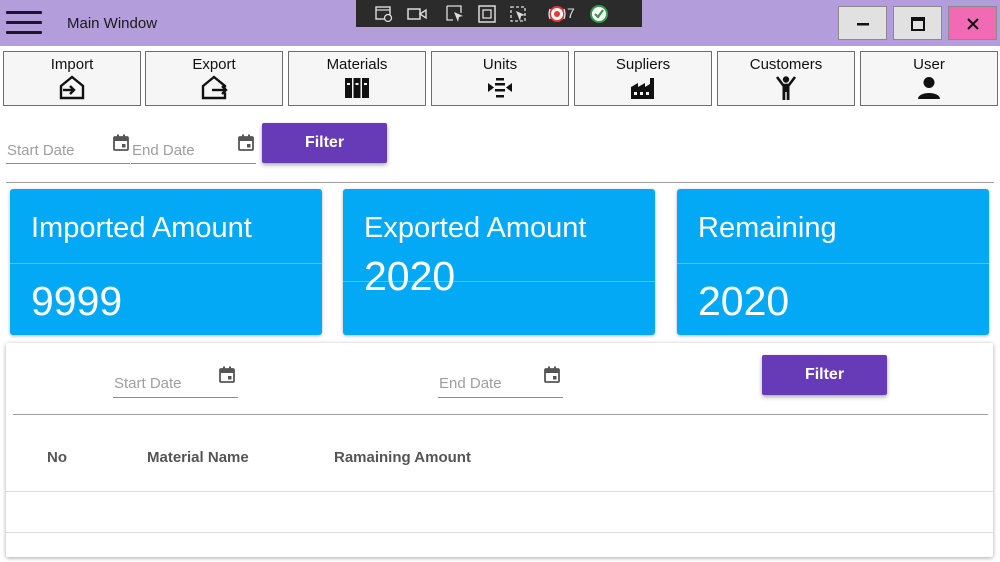 This screenshot has height=562, width=1000. What do you see at coordinates (214, 87) in the screenshot?
I see `export-icon` at bounding box center [214, 87].